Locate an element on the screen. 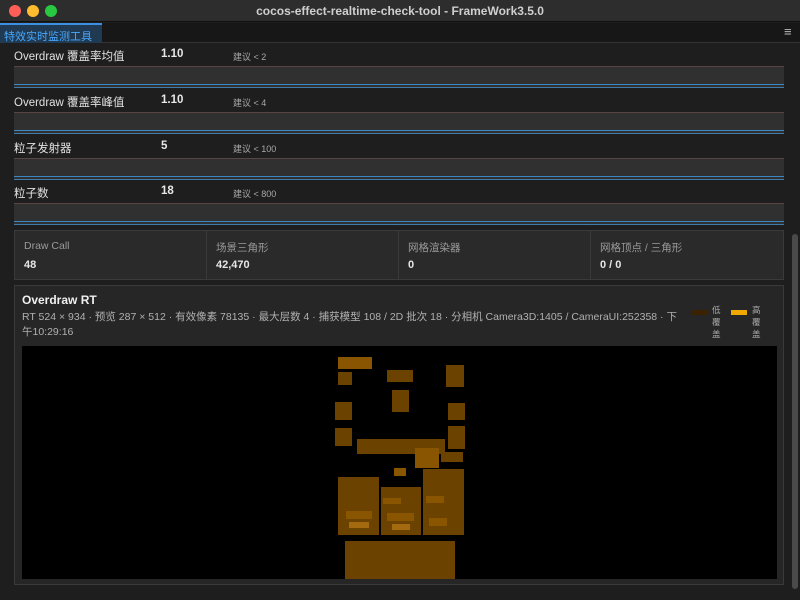  vertical-scrollbar is located at coordinates (795, 411).